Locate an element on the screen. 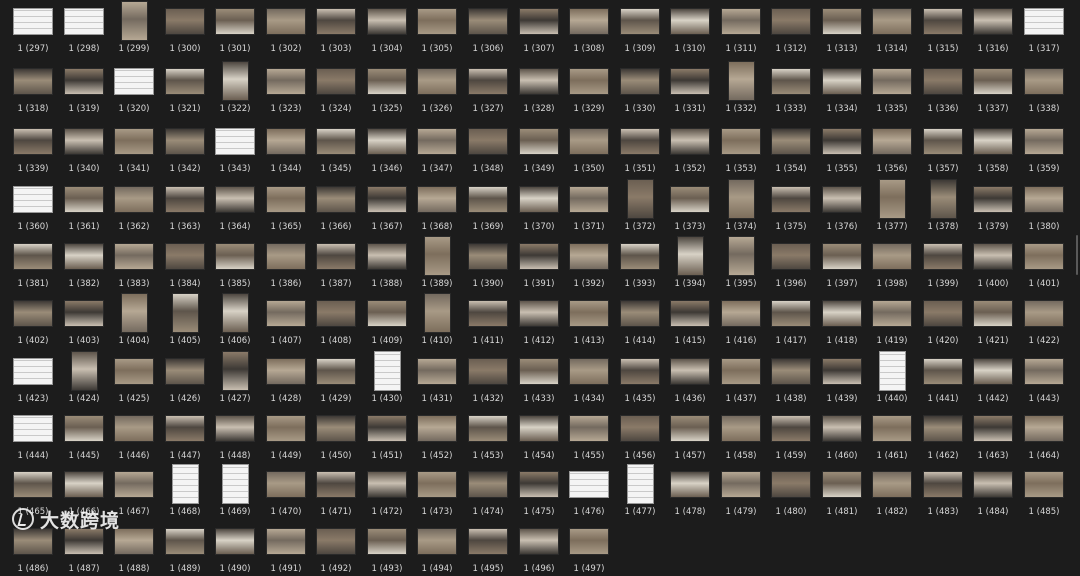 The height and width of the screenshot is (576, 1080). file-item: 1 (453) is located at coordinates (488, 435).